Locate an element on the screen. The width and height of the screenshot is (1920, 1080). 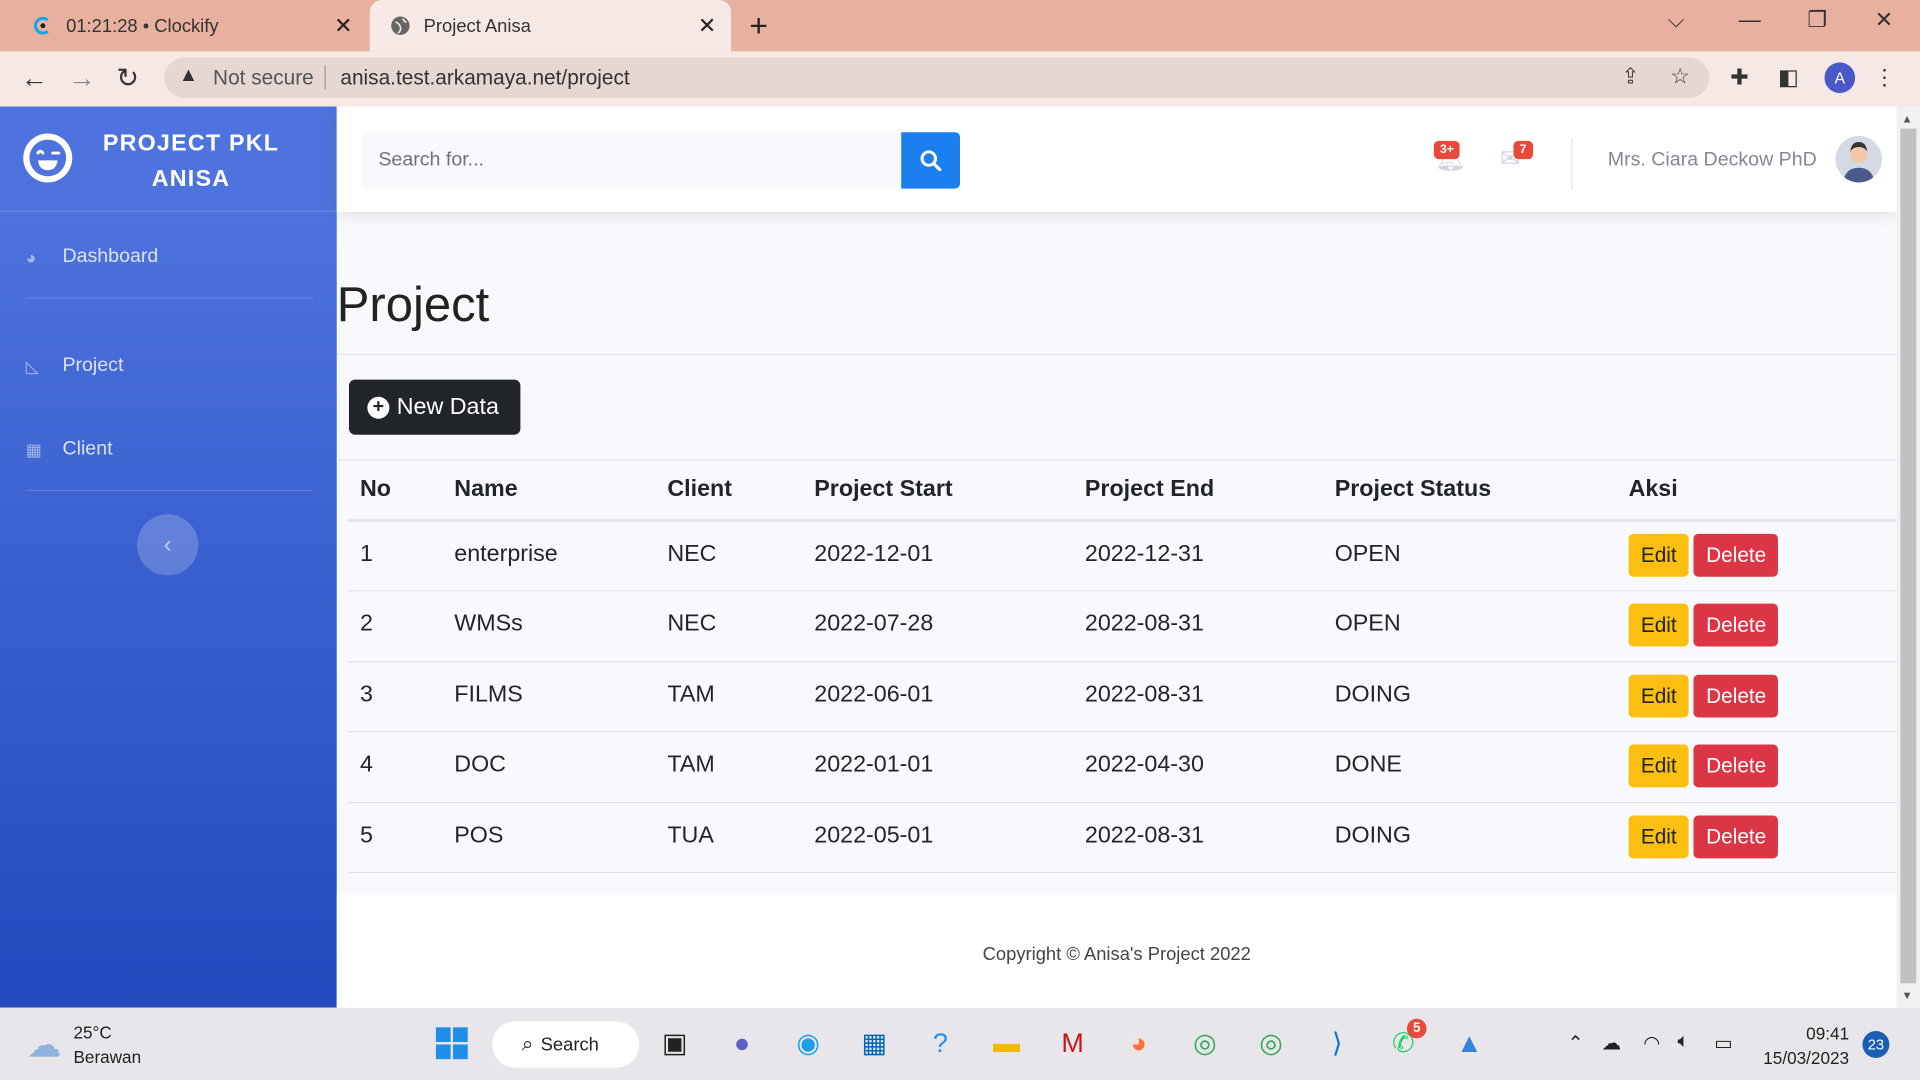
tab-title: 01:21:28 • Clockify is located at coordinates (142, 26).